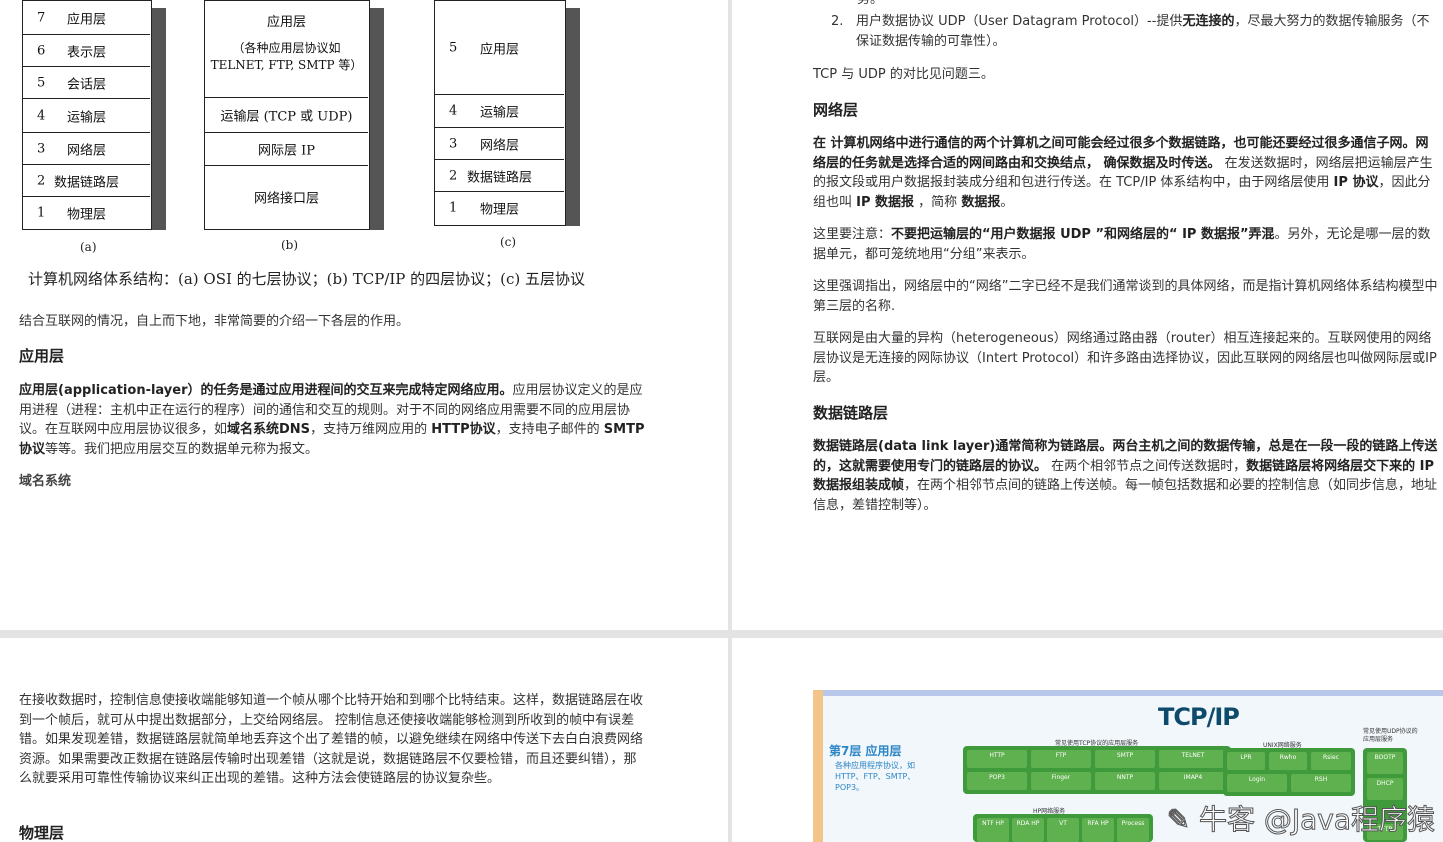 The width and height of the screenshot is (1443, 842). What do you see at coordinates (1061, 759) in the screenshot?
I see `poster-cell-ftp: FTP` at bounding box center [1061, 759].